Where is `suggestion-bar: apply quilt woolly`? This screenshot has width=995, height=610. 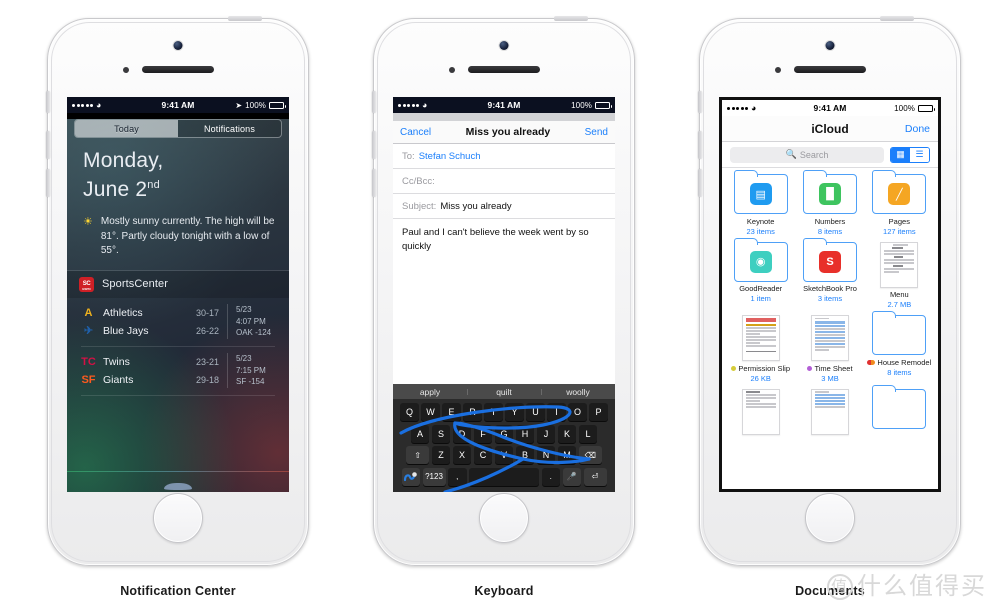
suggestion-bar: apply quilt woolly is located at coordinates (504, 391).